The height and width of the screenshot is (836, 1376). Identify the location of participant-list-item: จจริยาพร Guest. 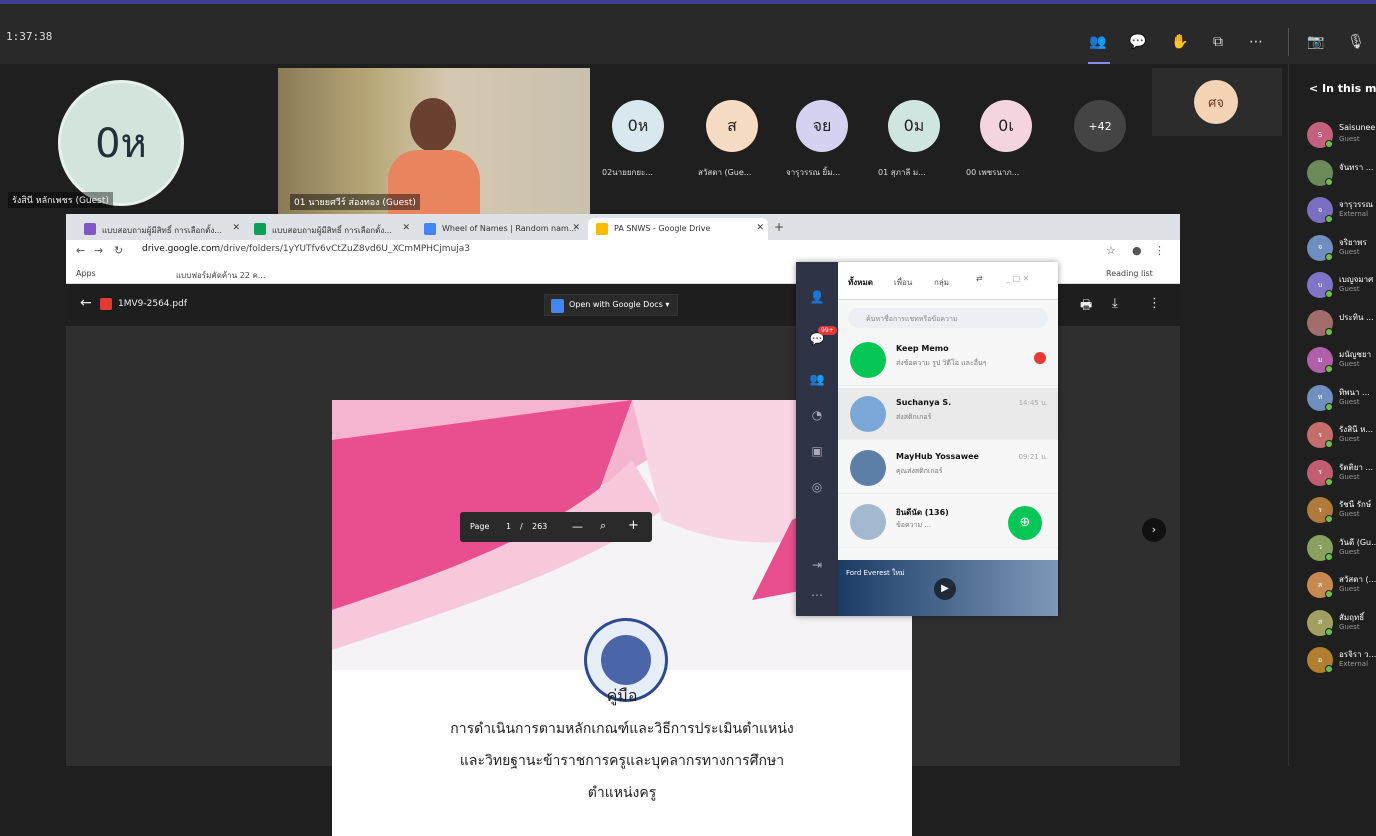
(1341, 248).